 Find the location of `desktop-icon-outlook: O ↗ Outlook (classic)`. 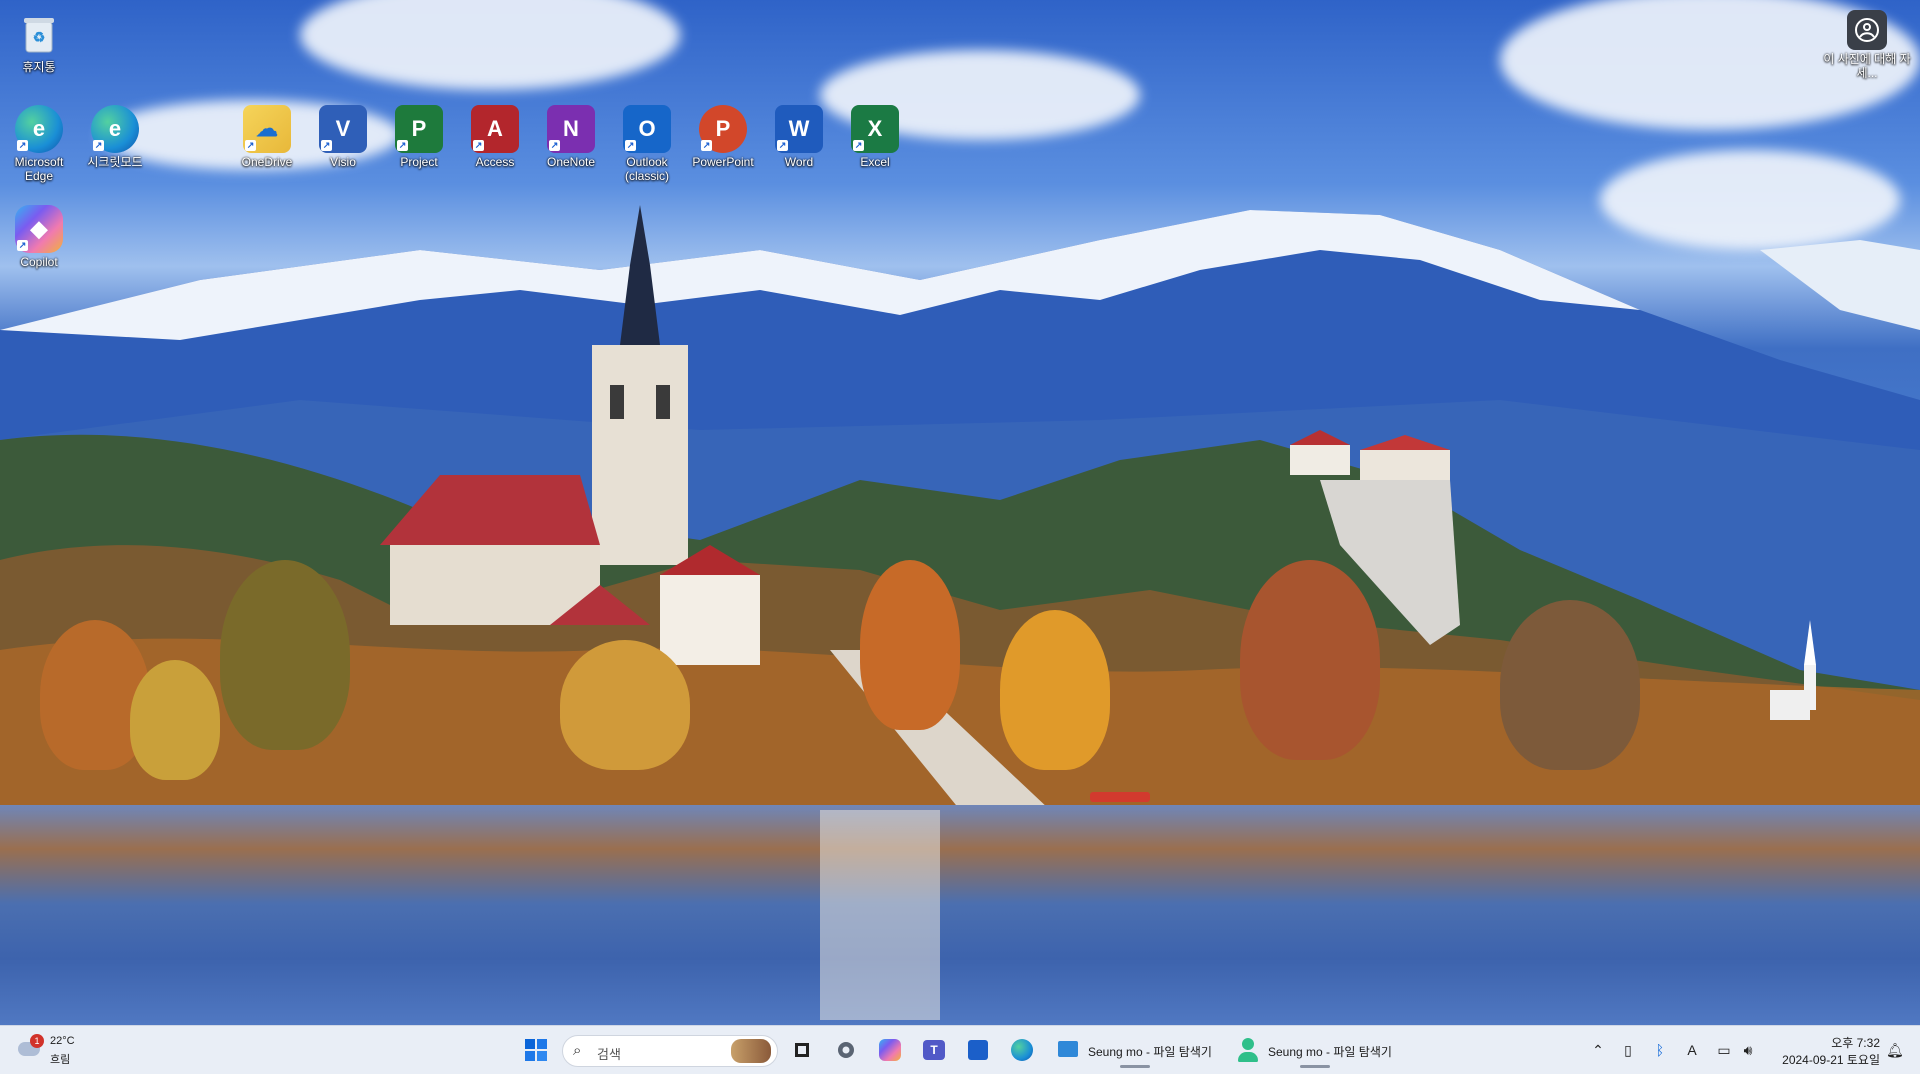

desktop-icon-outlook: O ↗ Outlook (classic) is located at coordinates (647, 144).